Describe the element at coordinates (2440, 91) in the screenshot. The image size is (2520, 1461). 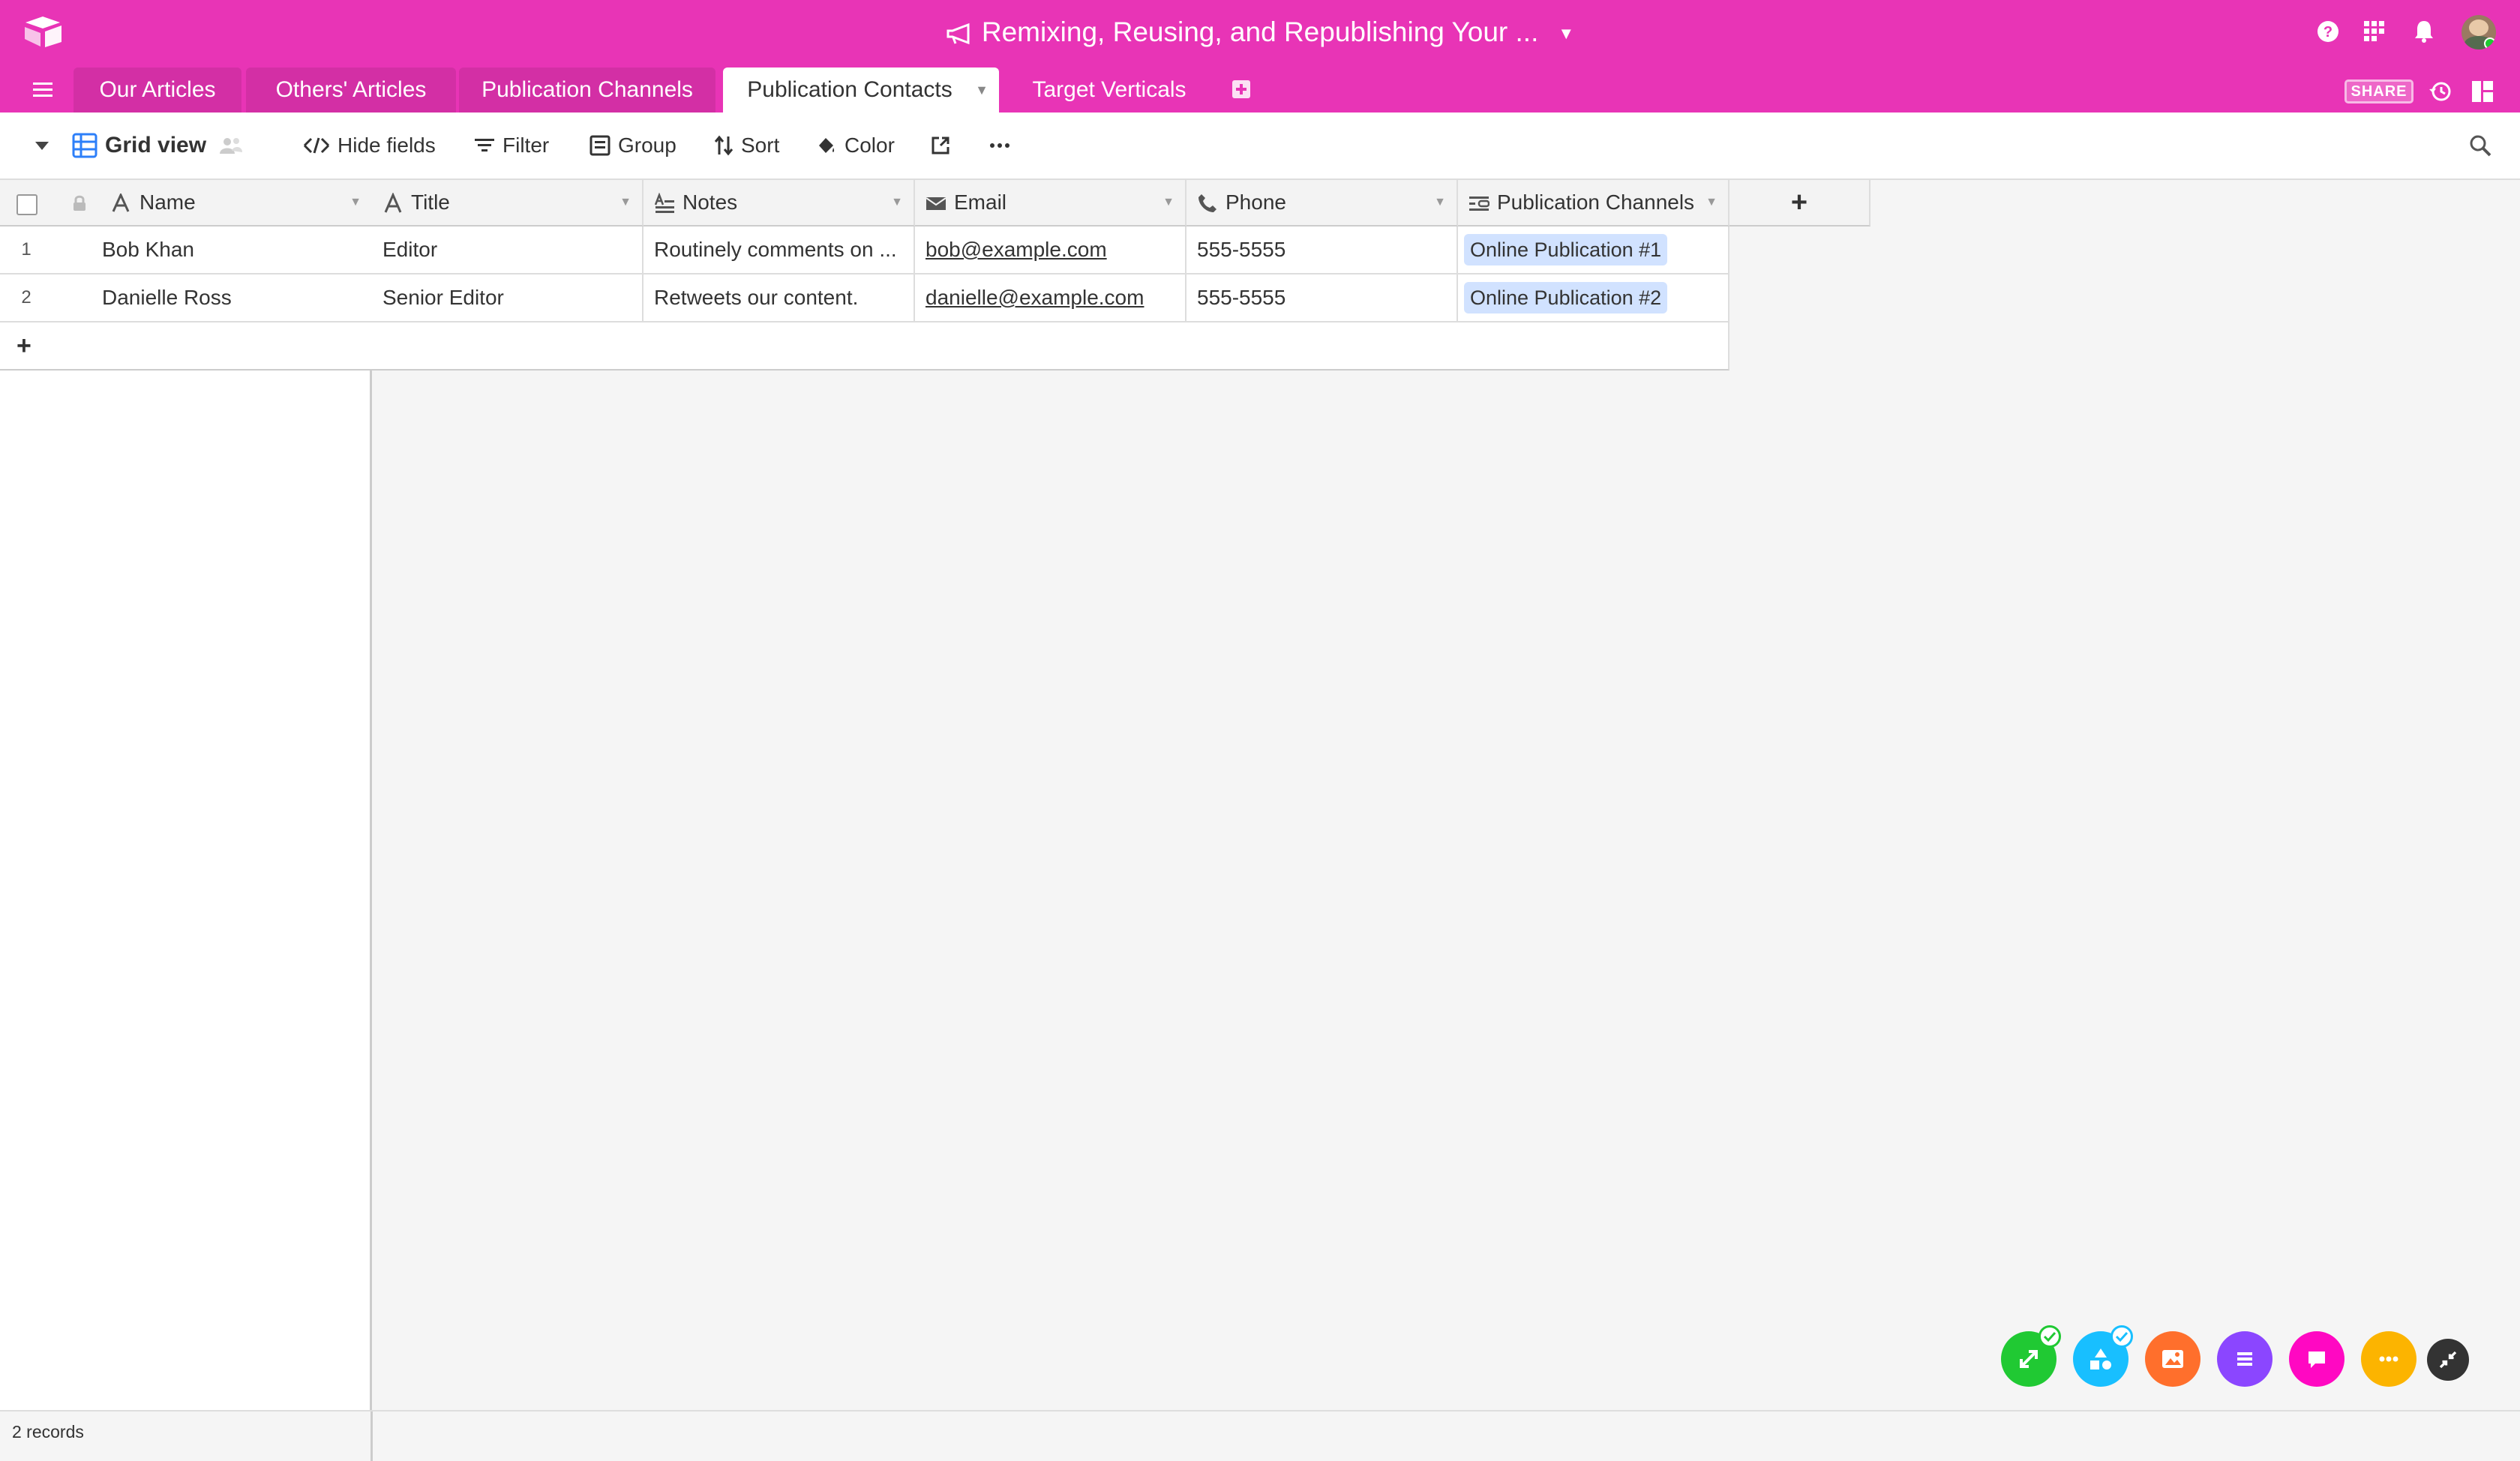
I see `history-icon` at that location.